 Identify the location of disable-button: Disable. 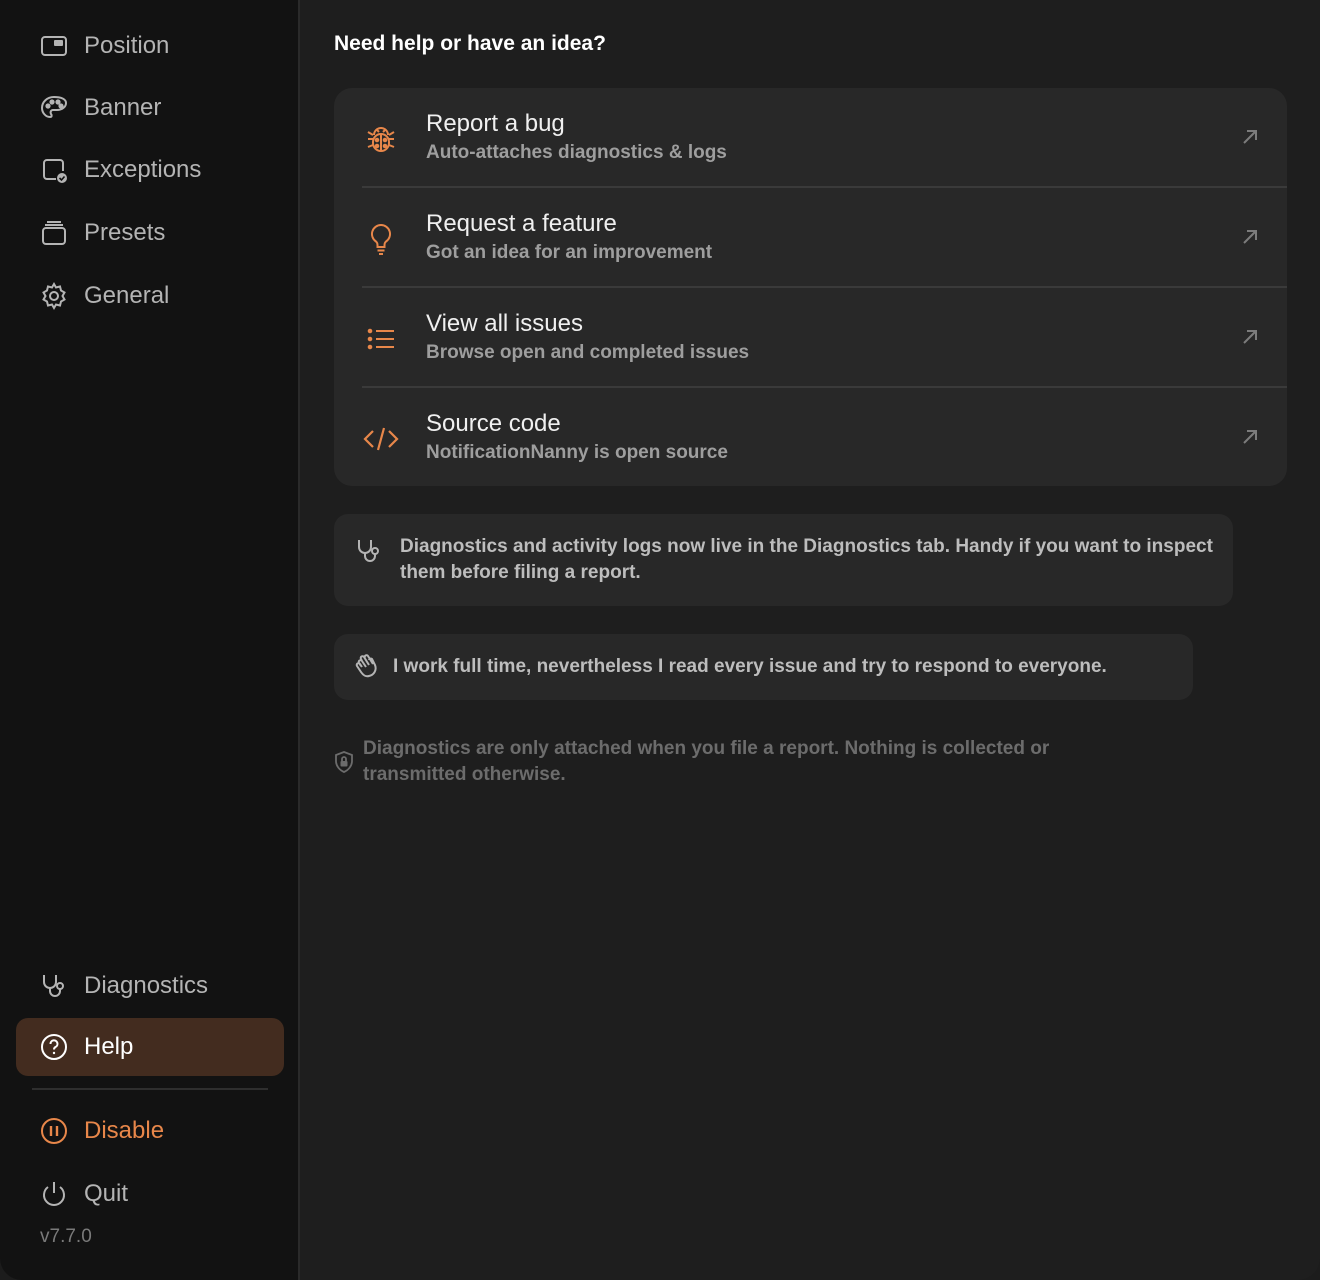
(150, 1131).